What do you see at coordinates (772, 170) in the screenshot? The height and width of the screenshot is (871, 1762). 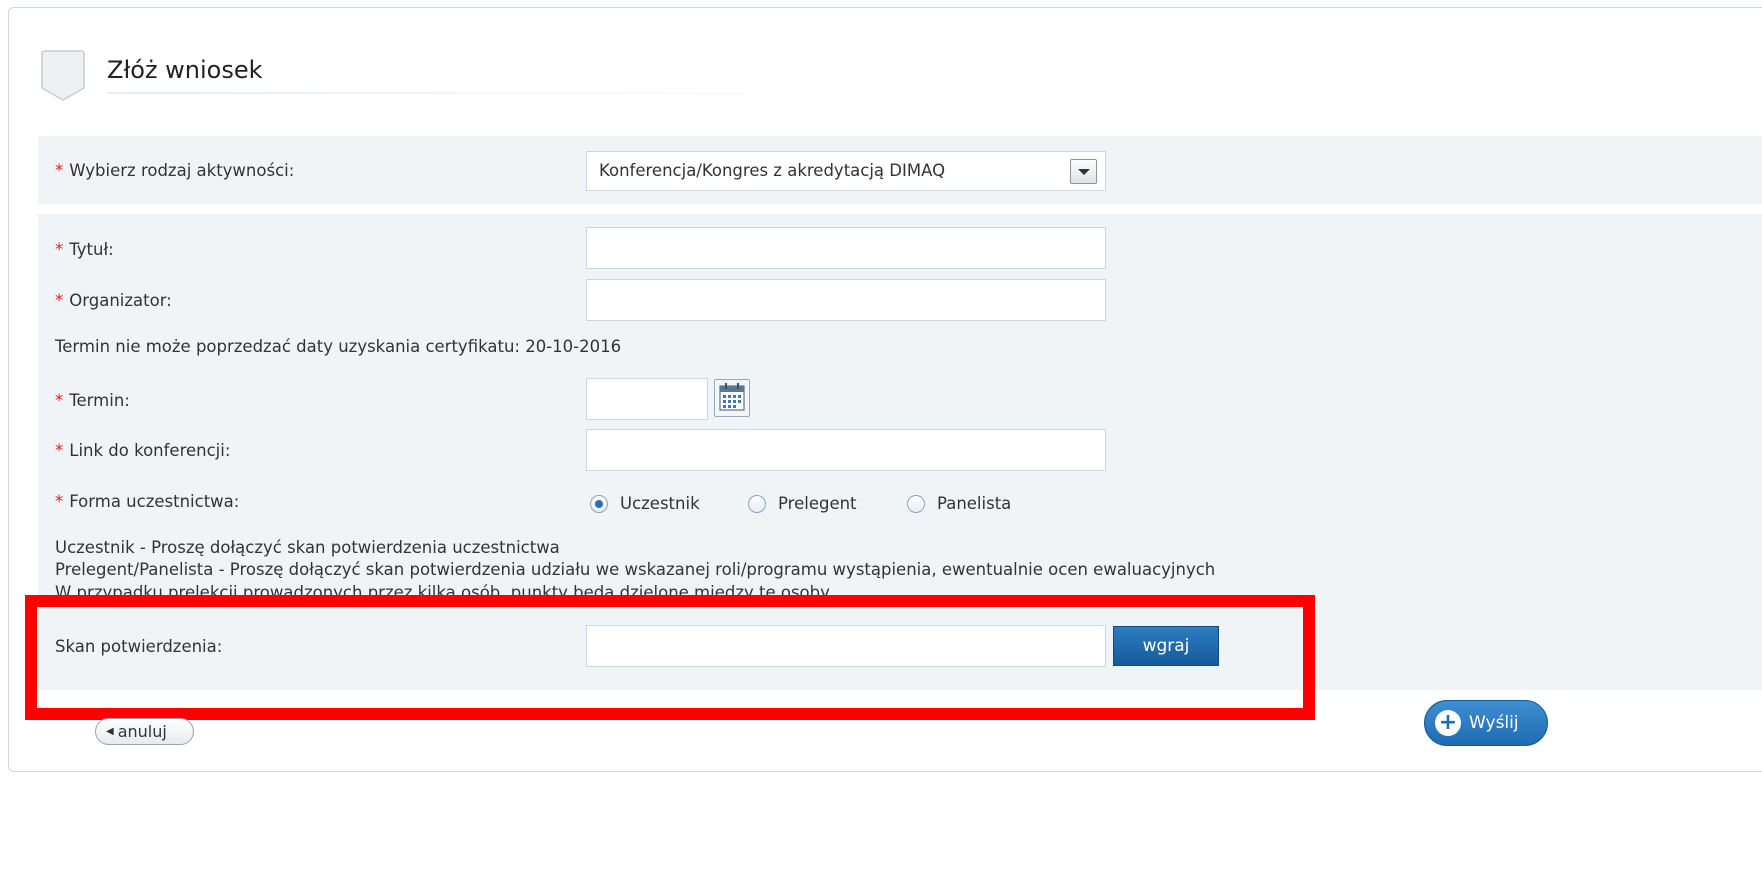 I see `activity-select-value: Konferencja/Kongres z akredytacją DIMAQ` at bounding box center [772, 170].